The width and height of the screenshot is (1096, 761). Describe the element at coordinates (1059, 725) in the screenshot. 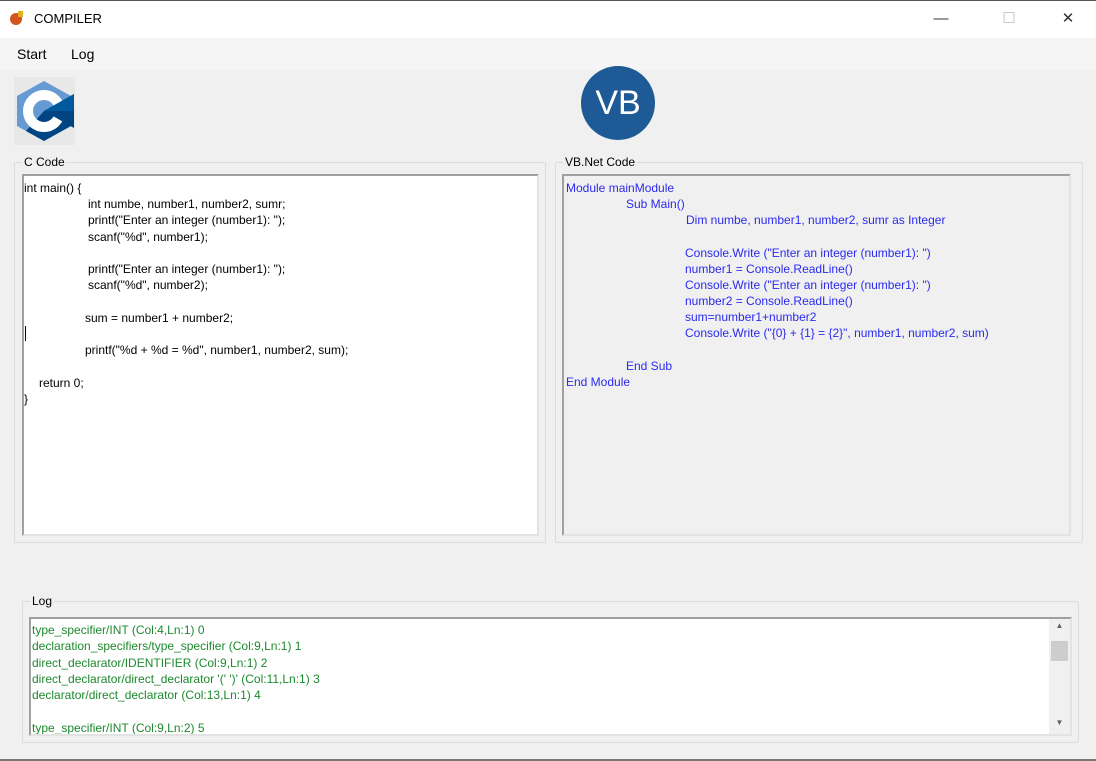

I see `scroll-down-icon: ▼` at that location.